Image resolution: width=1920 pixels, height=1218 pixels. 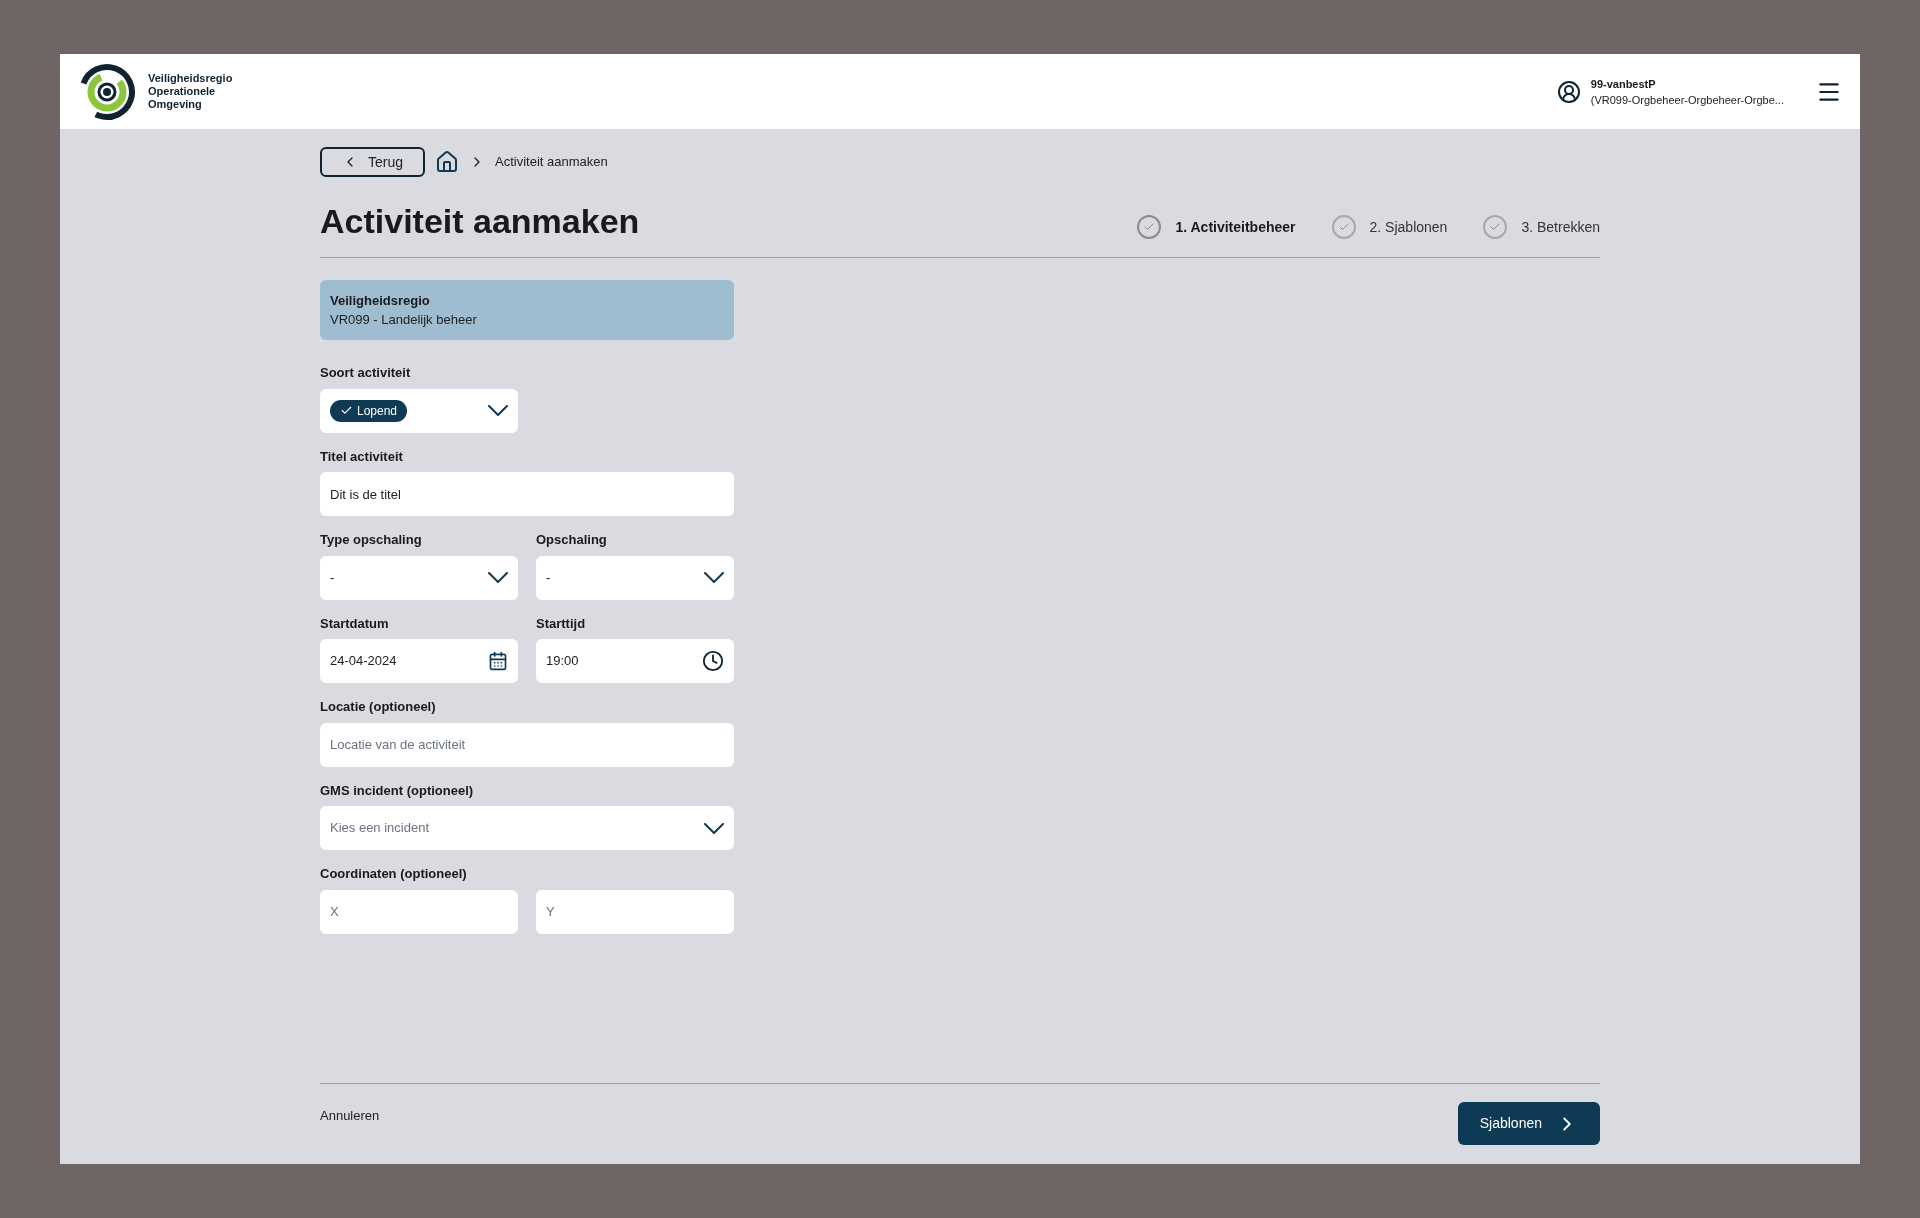 What do you see at coordinates (355, 623) in the screenshot?
I see `field-label: Startdatum` at bounding box center [355, 623].